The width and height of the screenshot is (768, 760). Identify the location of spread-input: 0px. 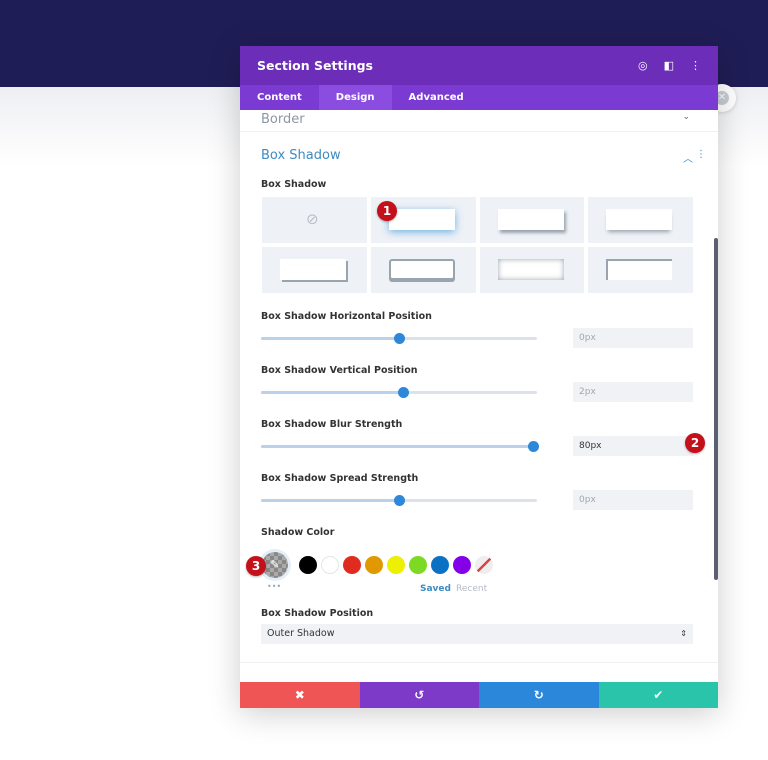
(633, 500).